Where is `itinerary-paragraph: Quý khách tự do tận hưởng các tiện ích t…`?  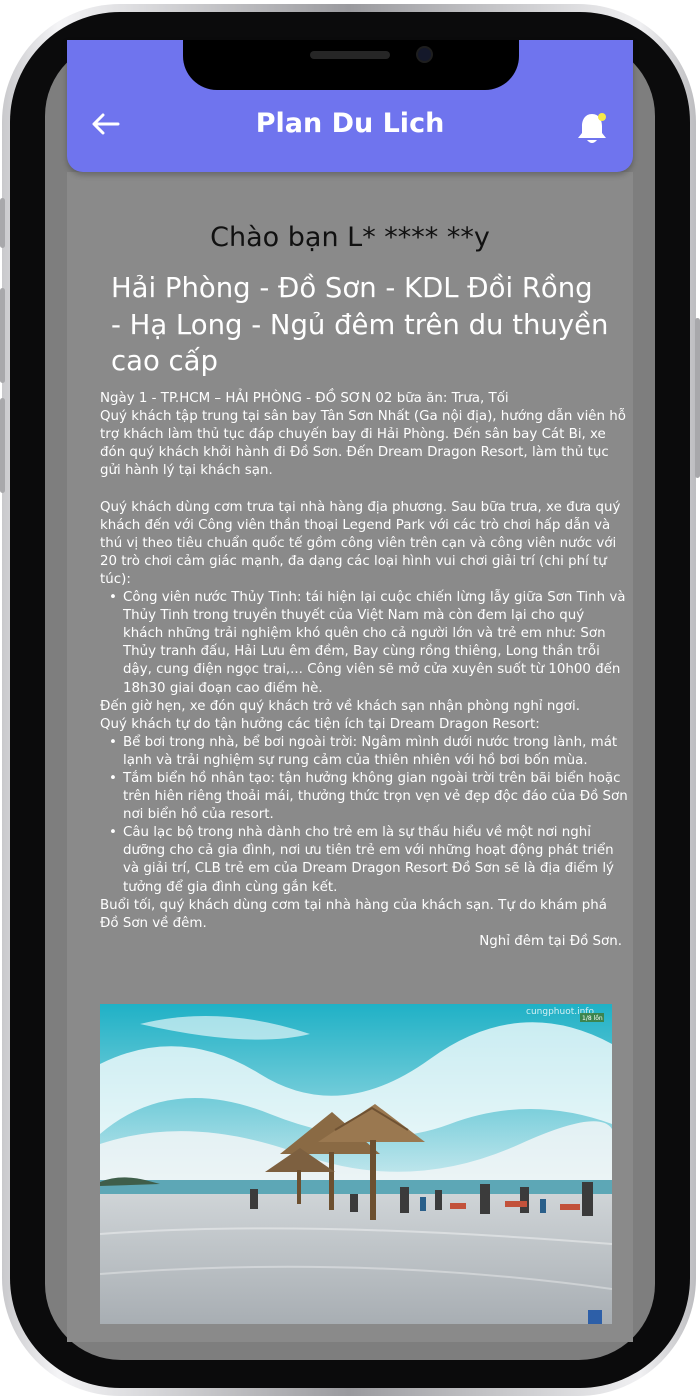
itinerary-paragraph: Quý khách tự do tận hưởng các tiện ích t… is located at coordinates (320, 724).